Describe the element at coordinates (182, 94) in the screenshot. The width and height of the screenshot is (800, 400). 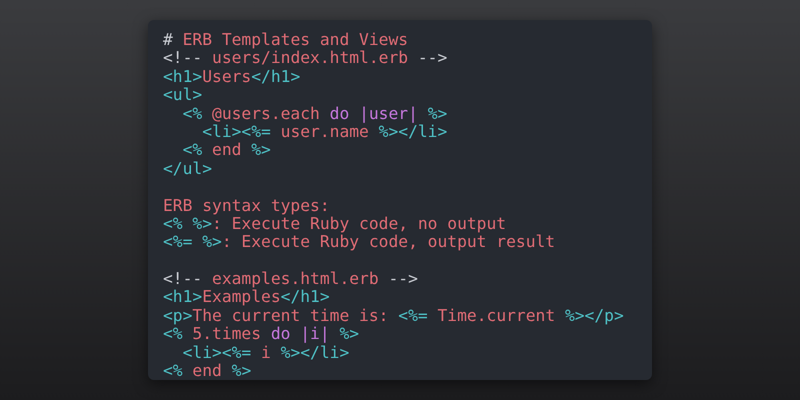
I see `code-line: <ul>` at that location.